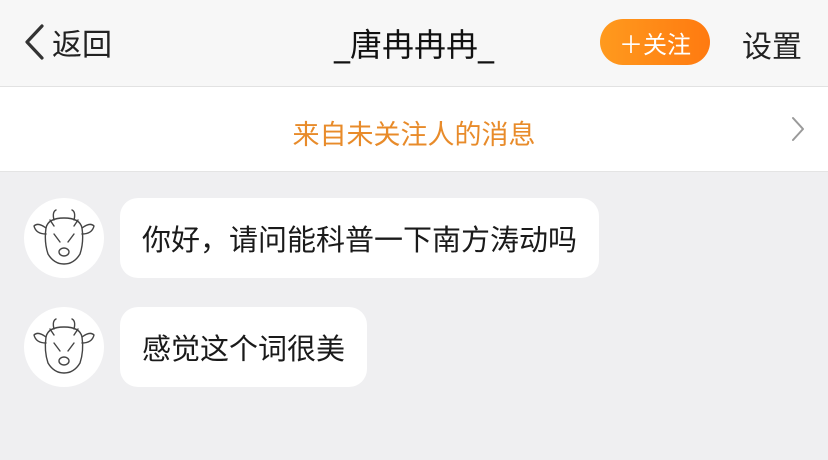  I want to click on back-button: 返回, so click(67, 42).